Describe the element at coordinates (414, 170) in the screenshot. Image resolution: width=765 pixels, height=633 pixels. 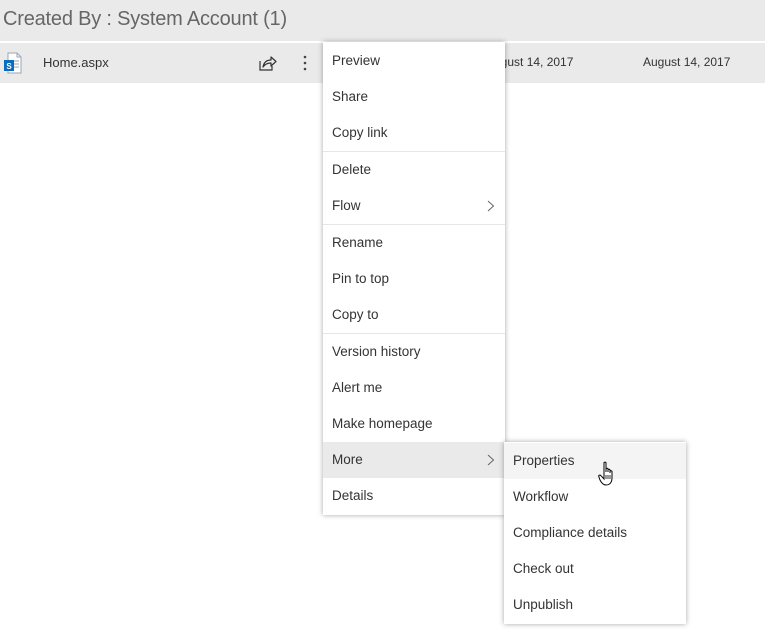
I see `menu-item-delete: Delete` at that location.